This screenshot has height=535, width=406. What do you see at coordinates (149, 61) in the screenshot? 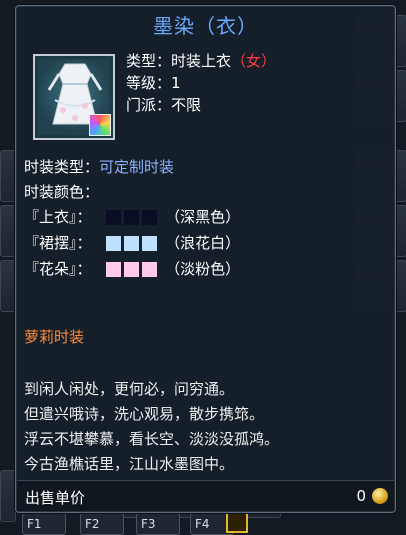
I see `item-type-label: 类型：` at bounding box center [149, 61].